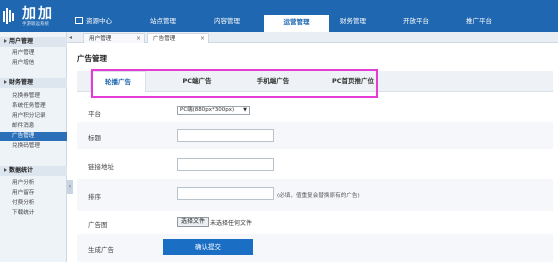  What do you see at coordinates (227, 21) in the screenshot?
I see `nav-item-content: 内容管理` at bounding box center [227, 21].